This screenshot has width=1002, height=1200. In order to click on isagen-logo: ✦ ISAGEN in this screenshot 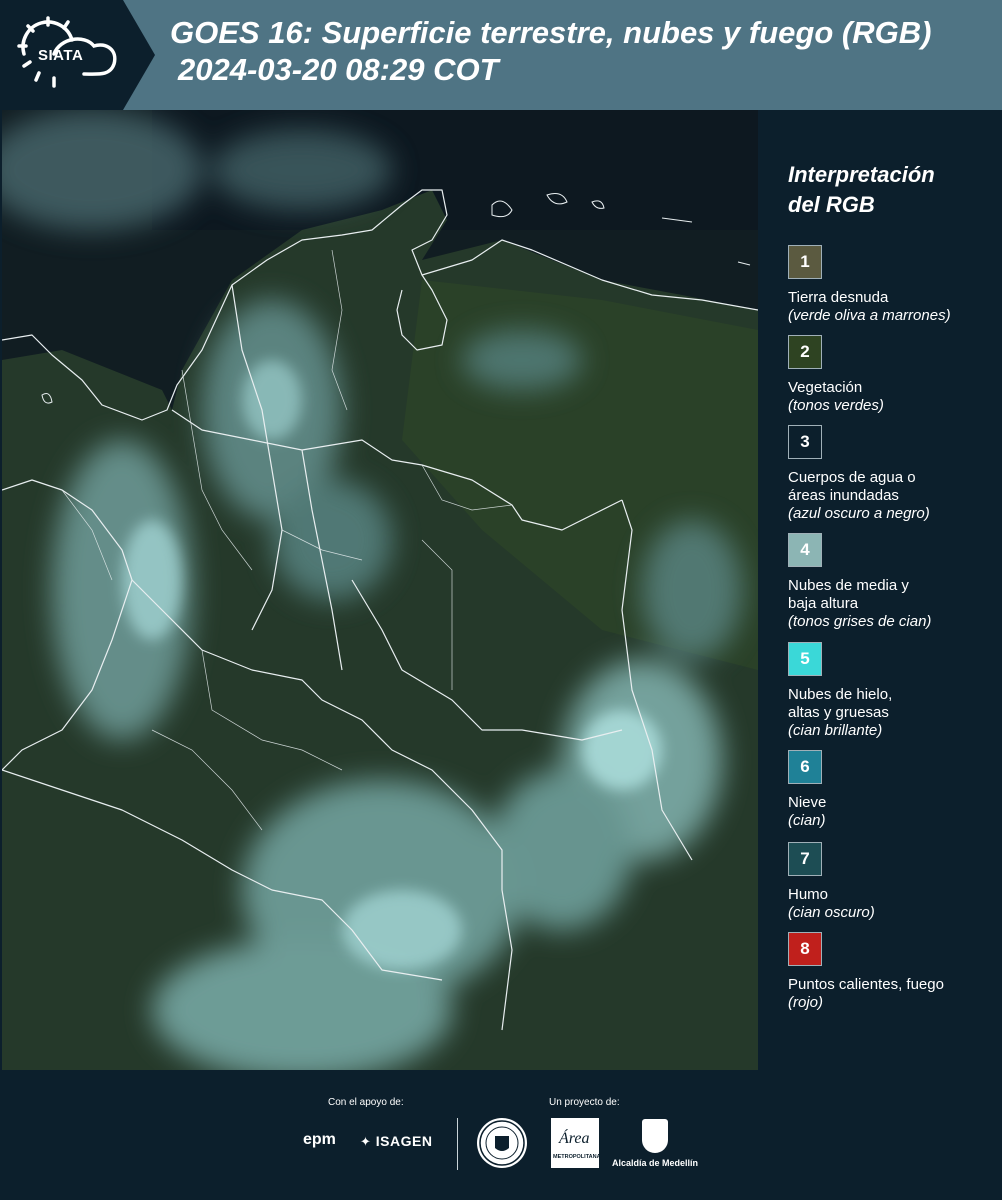, I will do `click(396, 1141)`.